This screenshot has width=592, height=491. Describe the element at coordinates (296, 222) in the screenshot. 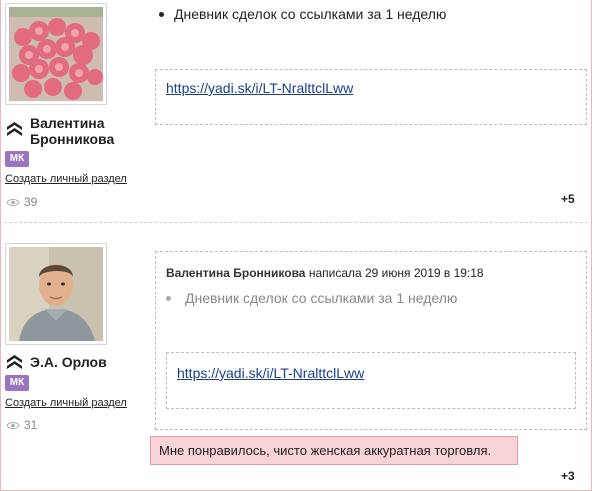

I see `post-divider` at that location.